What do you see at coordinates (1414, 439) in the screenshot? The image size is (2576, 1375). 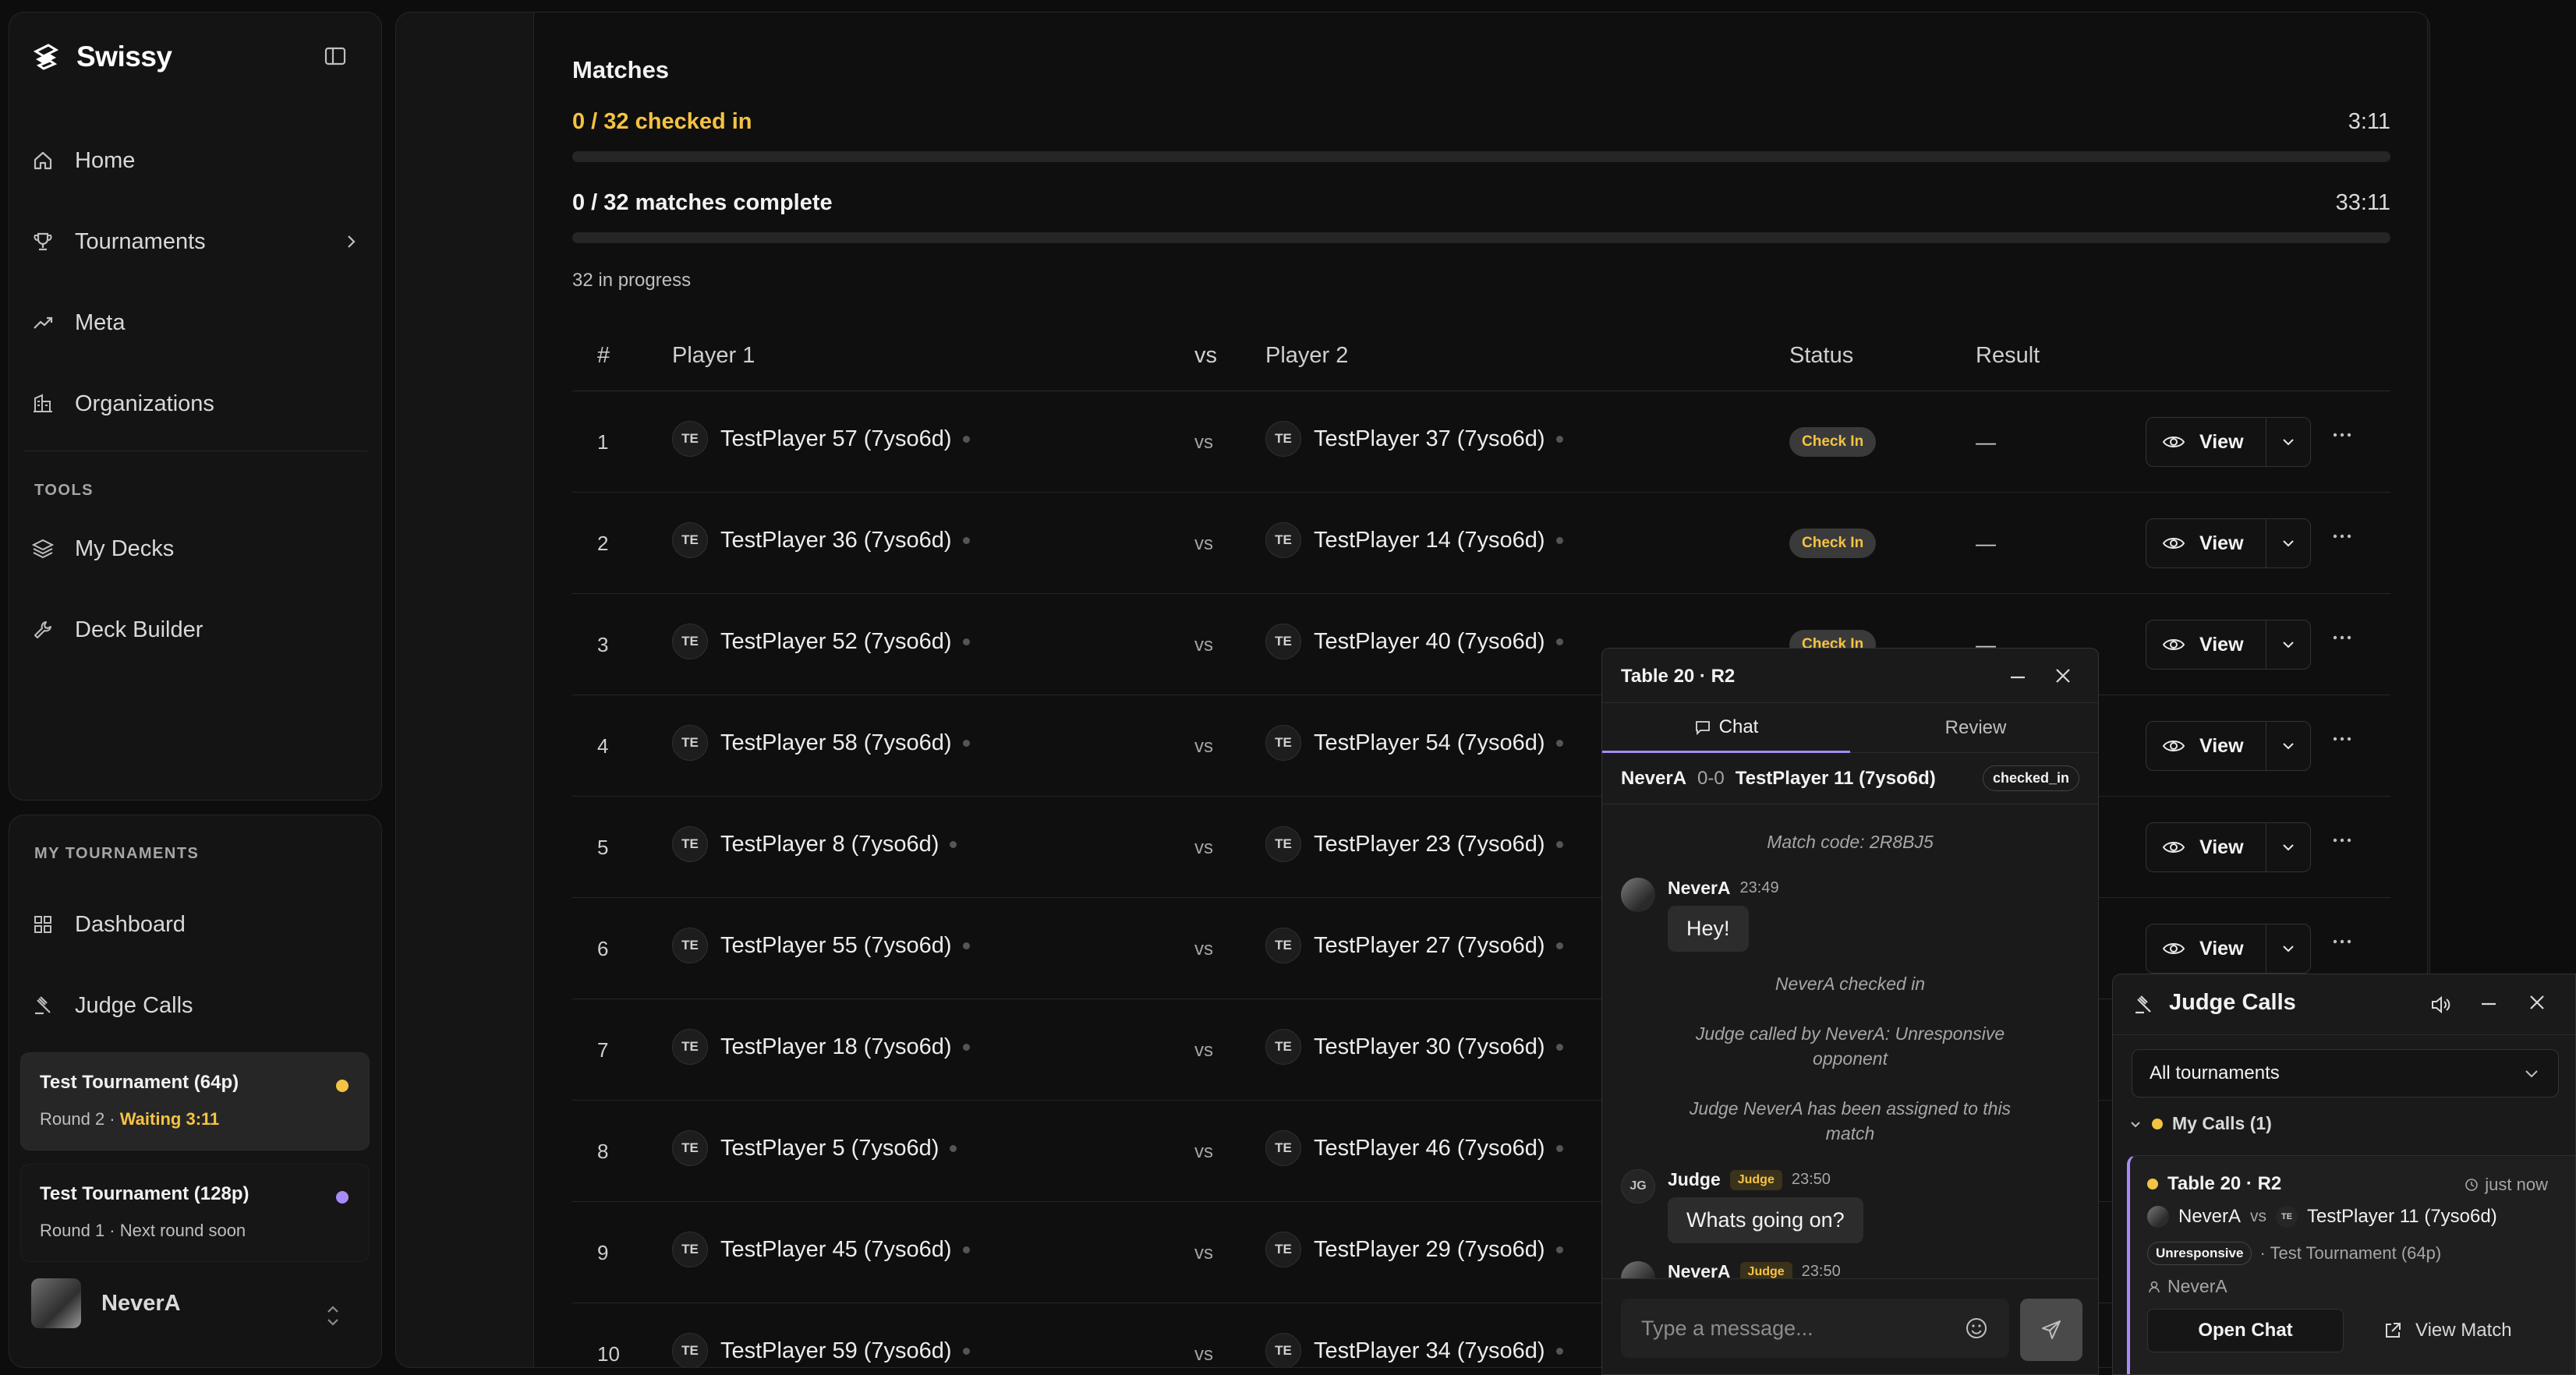 I see `player2-cell: TE TestPlayer 37 (7yso6d)` at bounding box center [1414, 439].